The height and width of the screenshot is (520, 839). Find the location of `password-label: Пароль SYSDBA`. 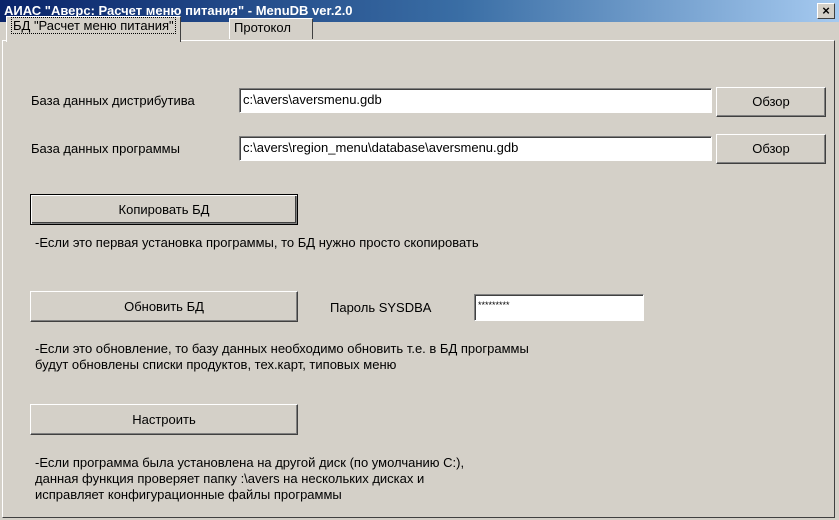

password-label: Пароль SYSDBA is located at coordinates (381, 307).